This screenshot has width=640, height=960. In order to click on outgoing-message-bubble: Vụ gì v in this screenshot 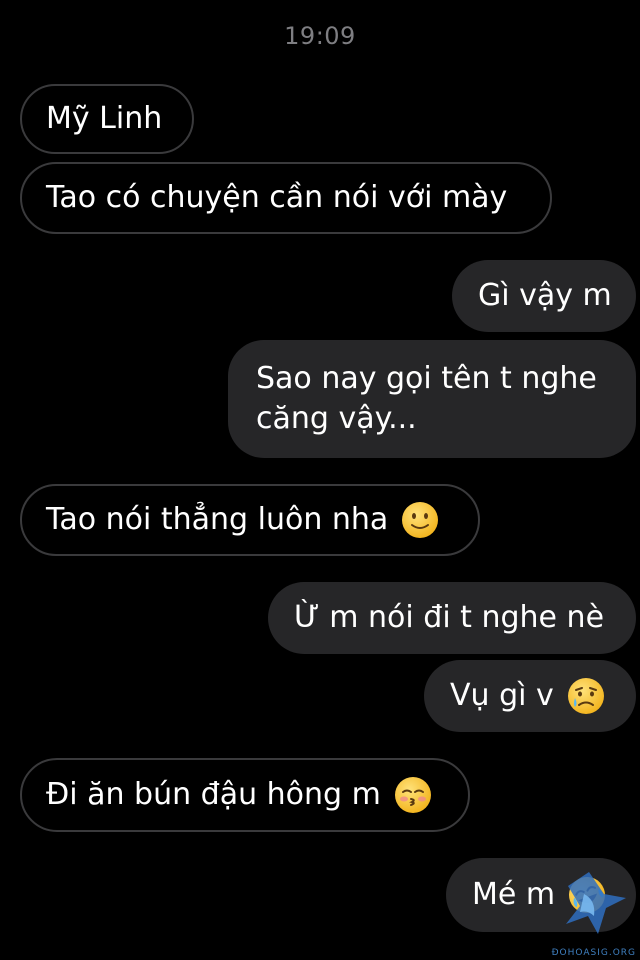, I will do `click(530, 696)`.